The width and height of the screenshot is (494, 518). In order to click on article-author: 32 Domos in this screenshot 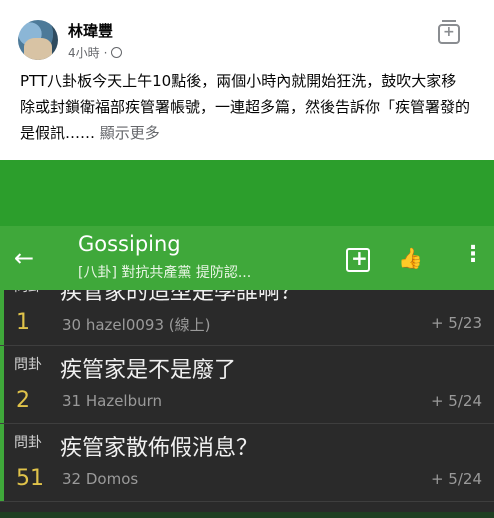, I will do `click(100, 479)`.